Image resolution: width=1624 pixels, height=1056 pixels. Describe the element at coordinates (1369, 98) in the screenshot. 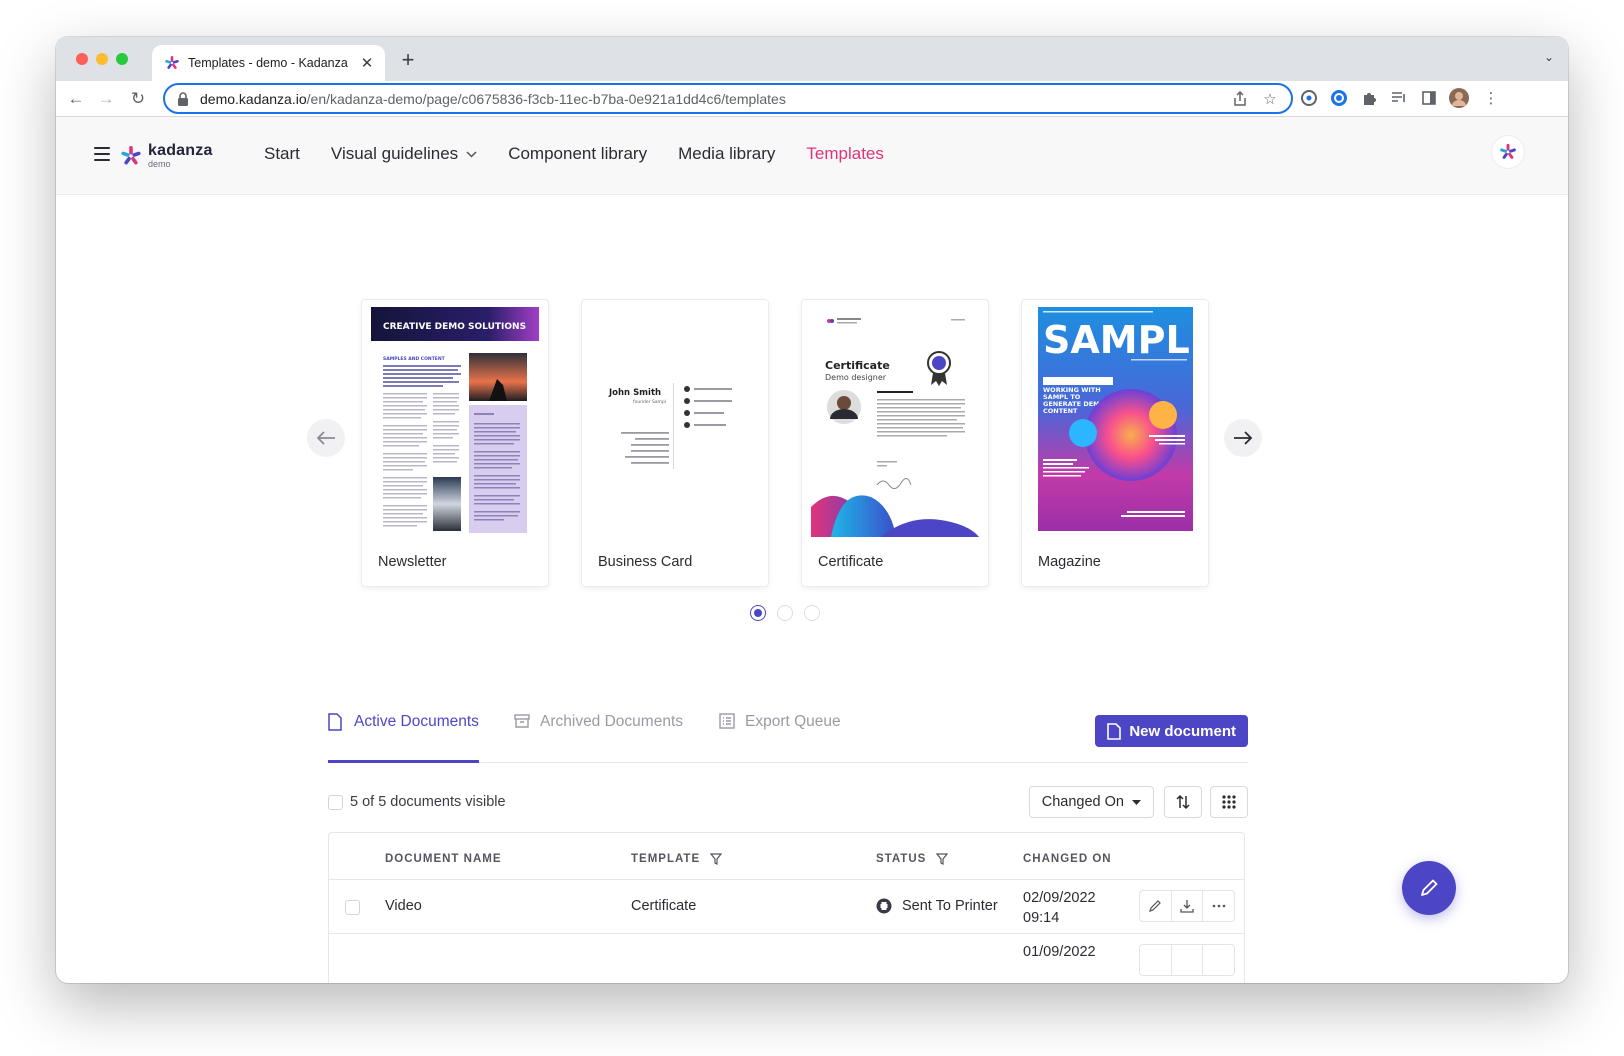

I see `extensions-puzzle-icon` at that location.